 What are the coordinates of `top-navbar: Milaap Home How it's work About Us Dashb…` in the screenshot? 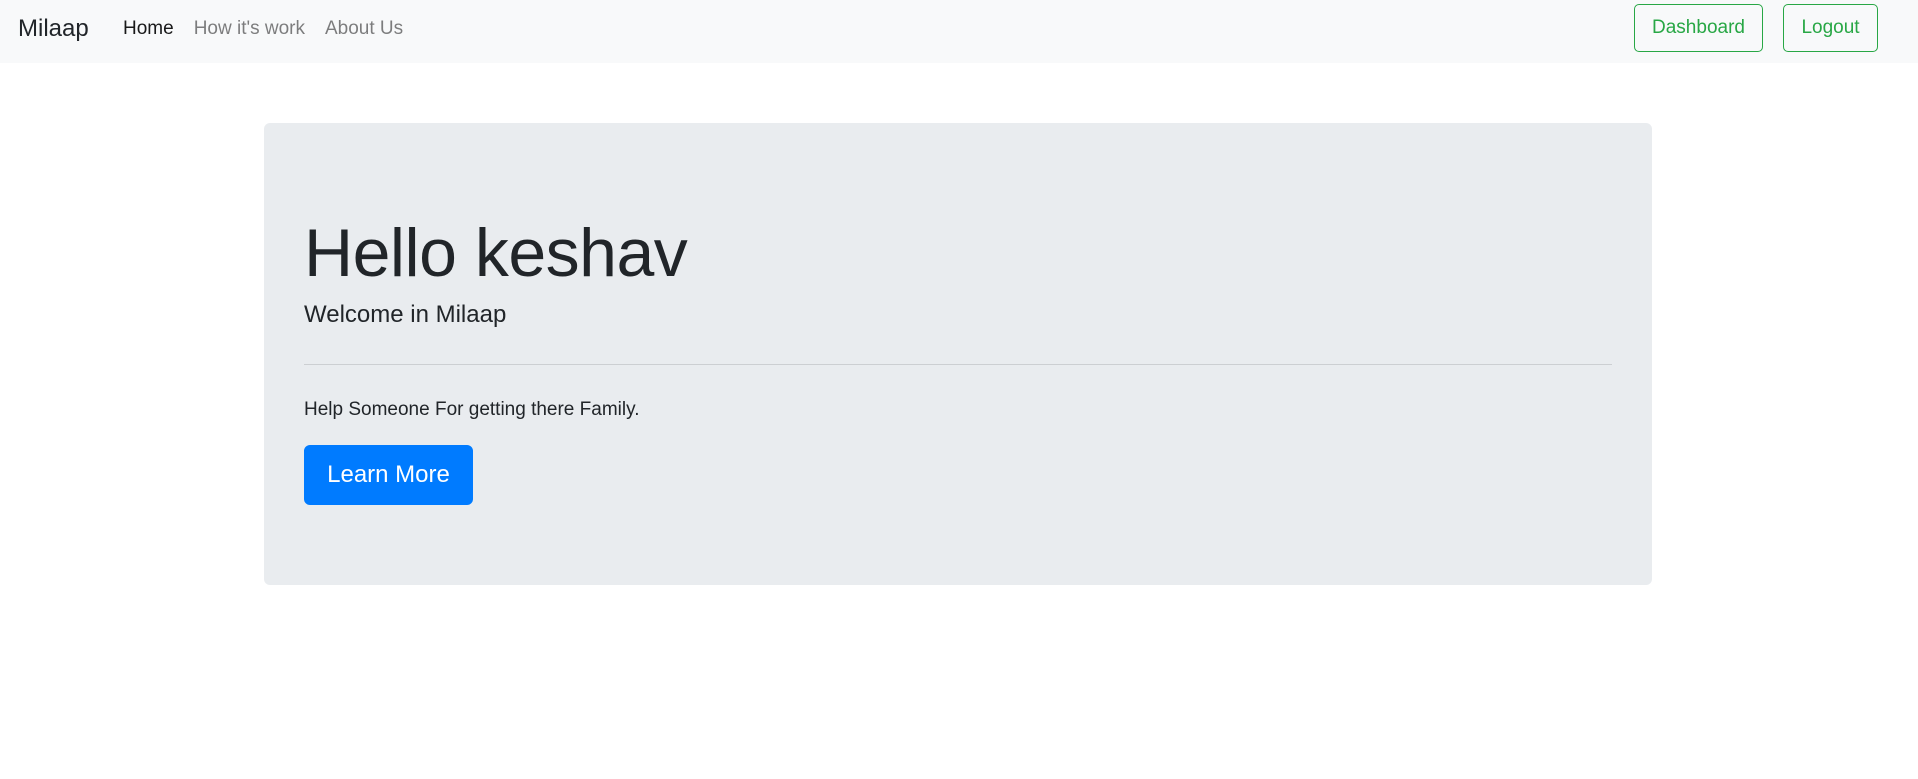 It's located at (959, 31).